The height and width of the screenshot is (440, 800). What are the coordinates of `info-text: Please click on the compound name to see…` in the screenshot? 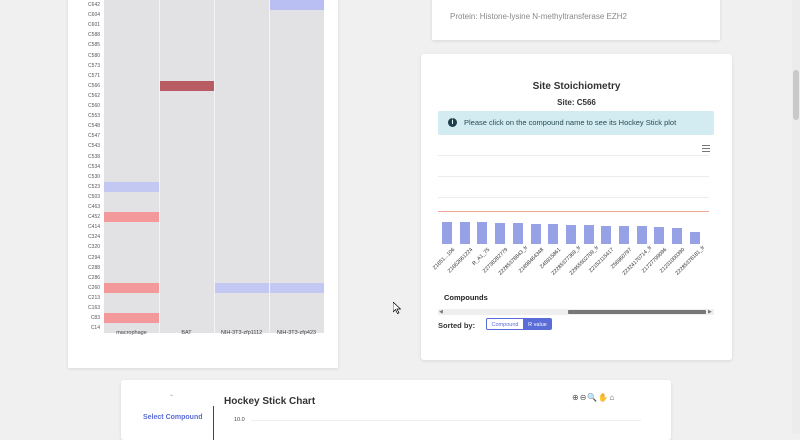 It's located at (570, 122).